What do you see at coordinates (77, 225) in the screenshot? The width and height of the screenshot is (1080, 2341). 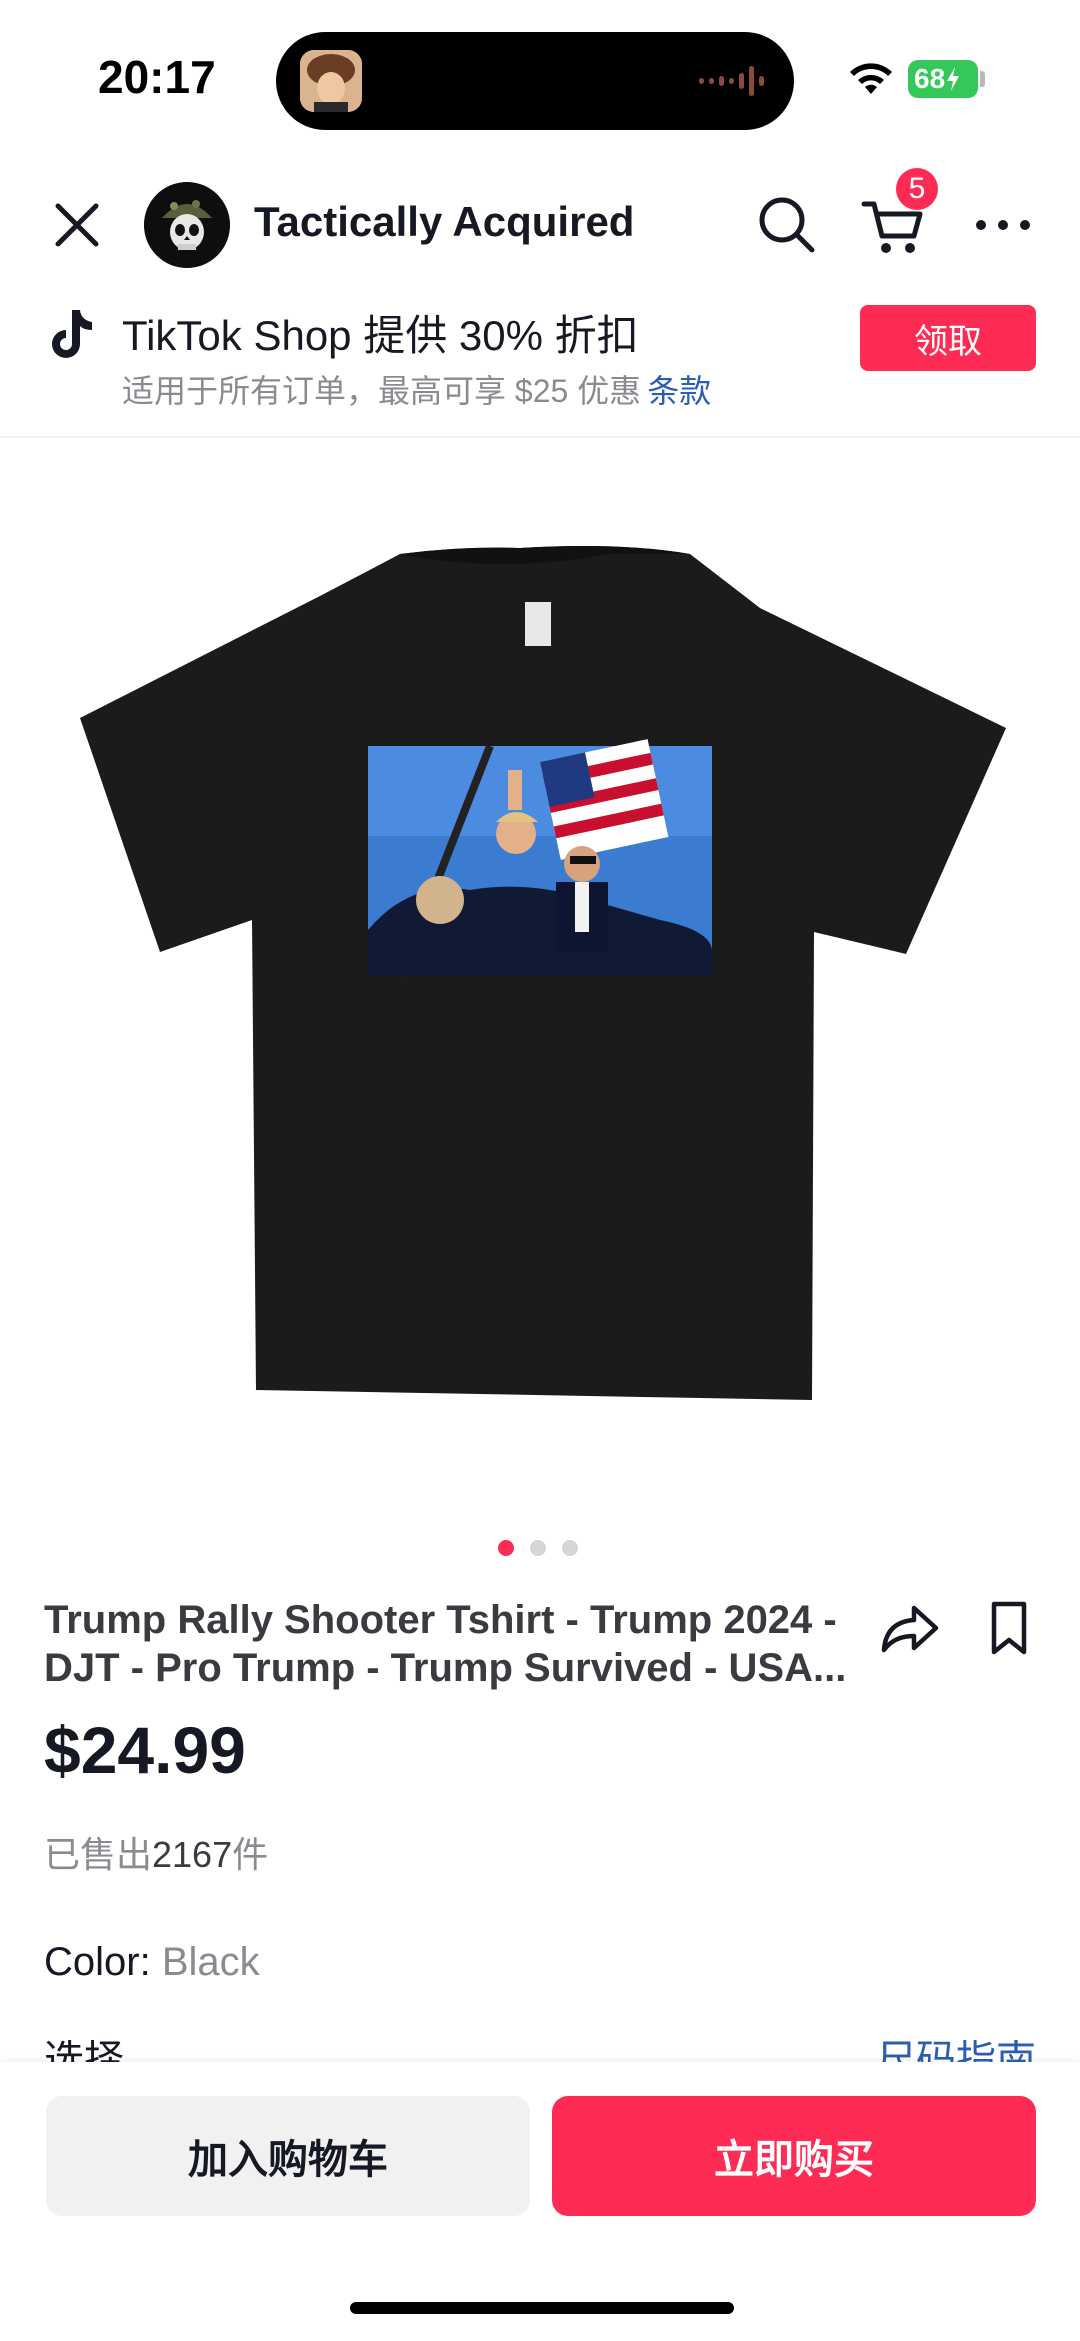 I see `close-icon` at bounding box center [77, 225].